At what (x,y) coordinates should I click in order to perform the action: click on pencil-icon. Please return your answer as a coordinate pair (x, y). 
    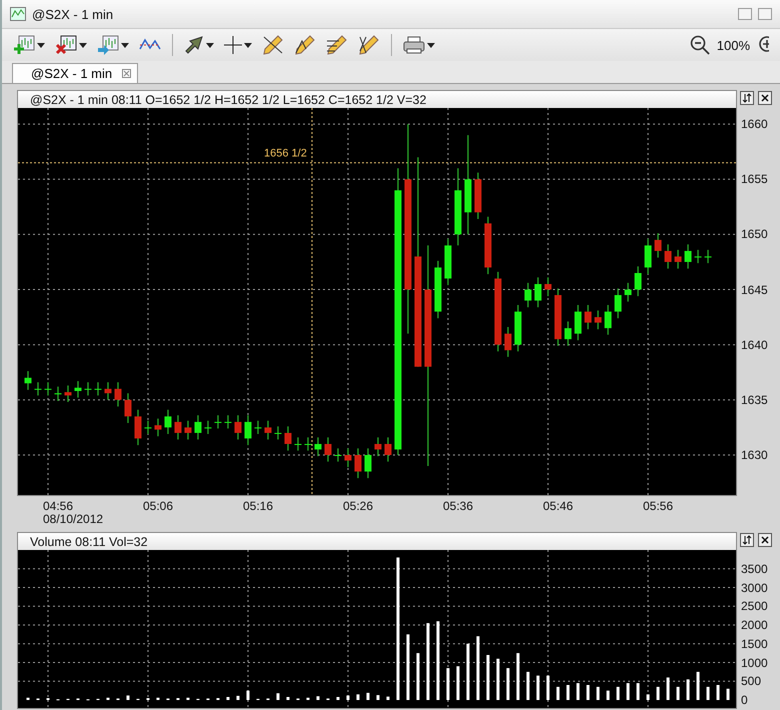
    Looking at the image, I should click on (337, 45).